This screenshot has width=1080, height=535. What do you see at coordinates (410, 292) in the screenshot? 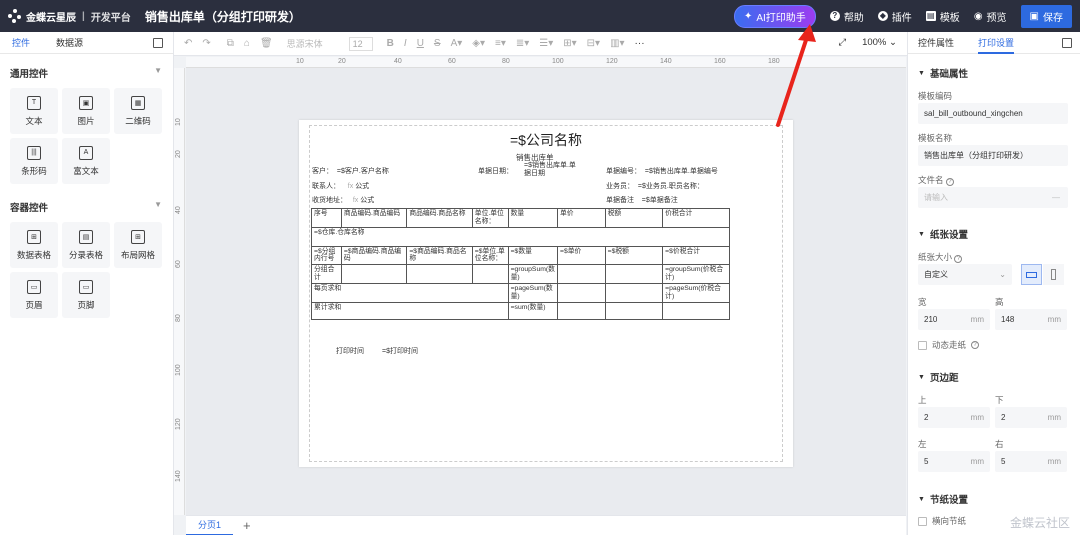
I see `page-sum-label: 每页求和` at bounding box center [410, 292].